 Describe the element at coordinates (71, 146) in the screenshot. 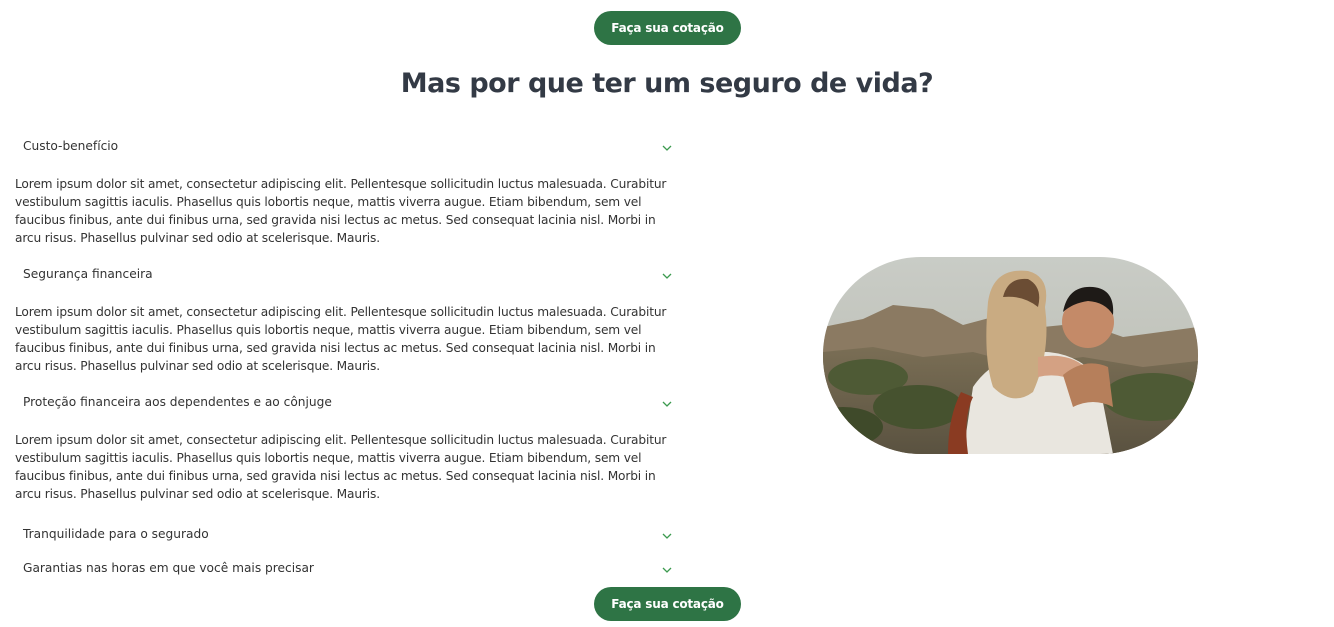

I see `accordion-title: Custo-benefício` at that location.